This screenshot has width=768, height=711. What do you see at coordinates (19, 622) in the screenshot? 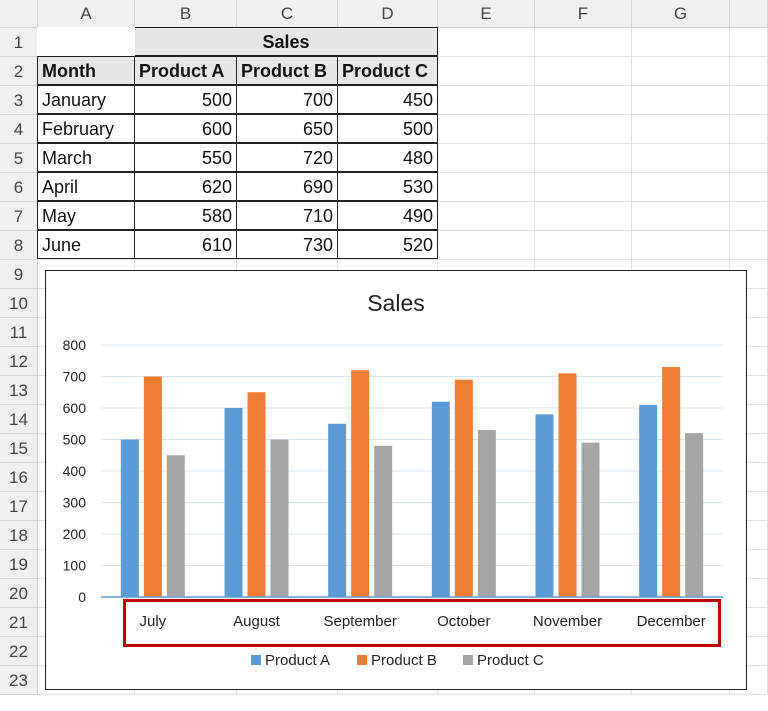
I see `row-header-21: 21` at bounding box center [19, 622].